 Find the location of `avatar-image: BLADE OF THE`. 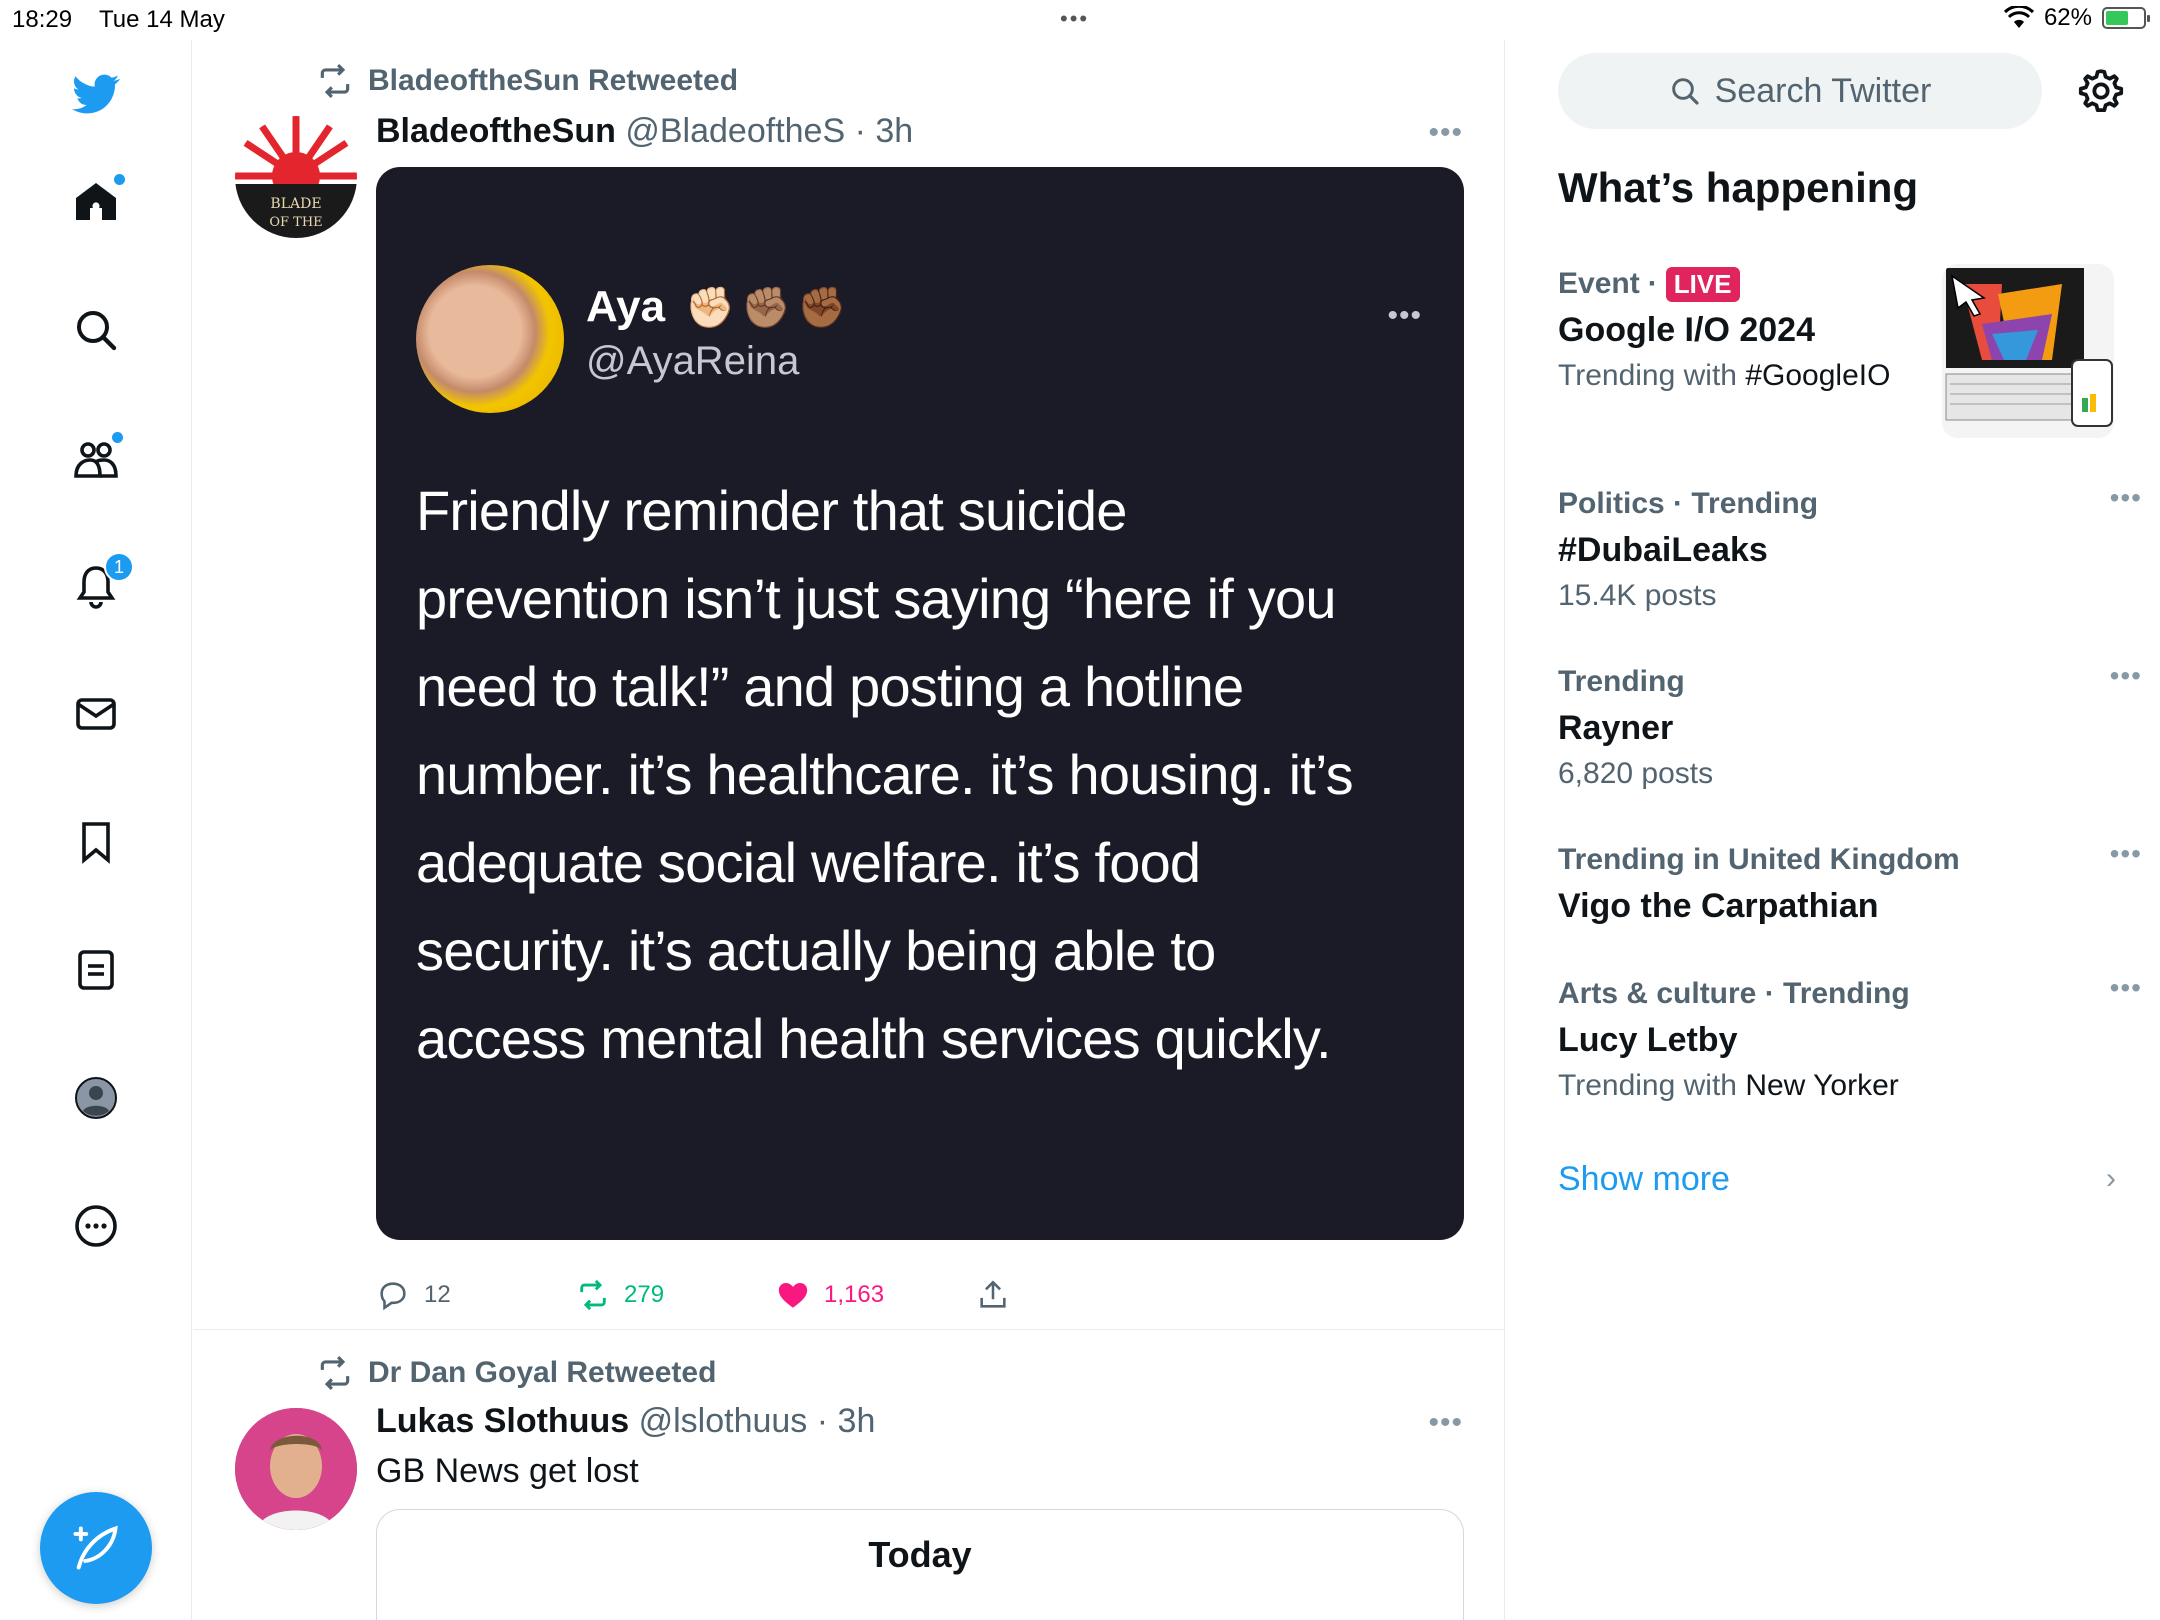

avatar-image: BLADE OF THE is located at coordinates (296, 177).